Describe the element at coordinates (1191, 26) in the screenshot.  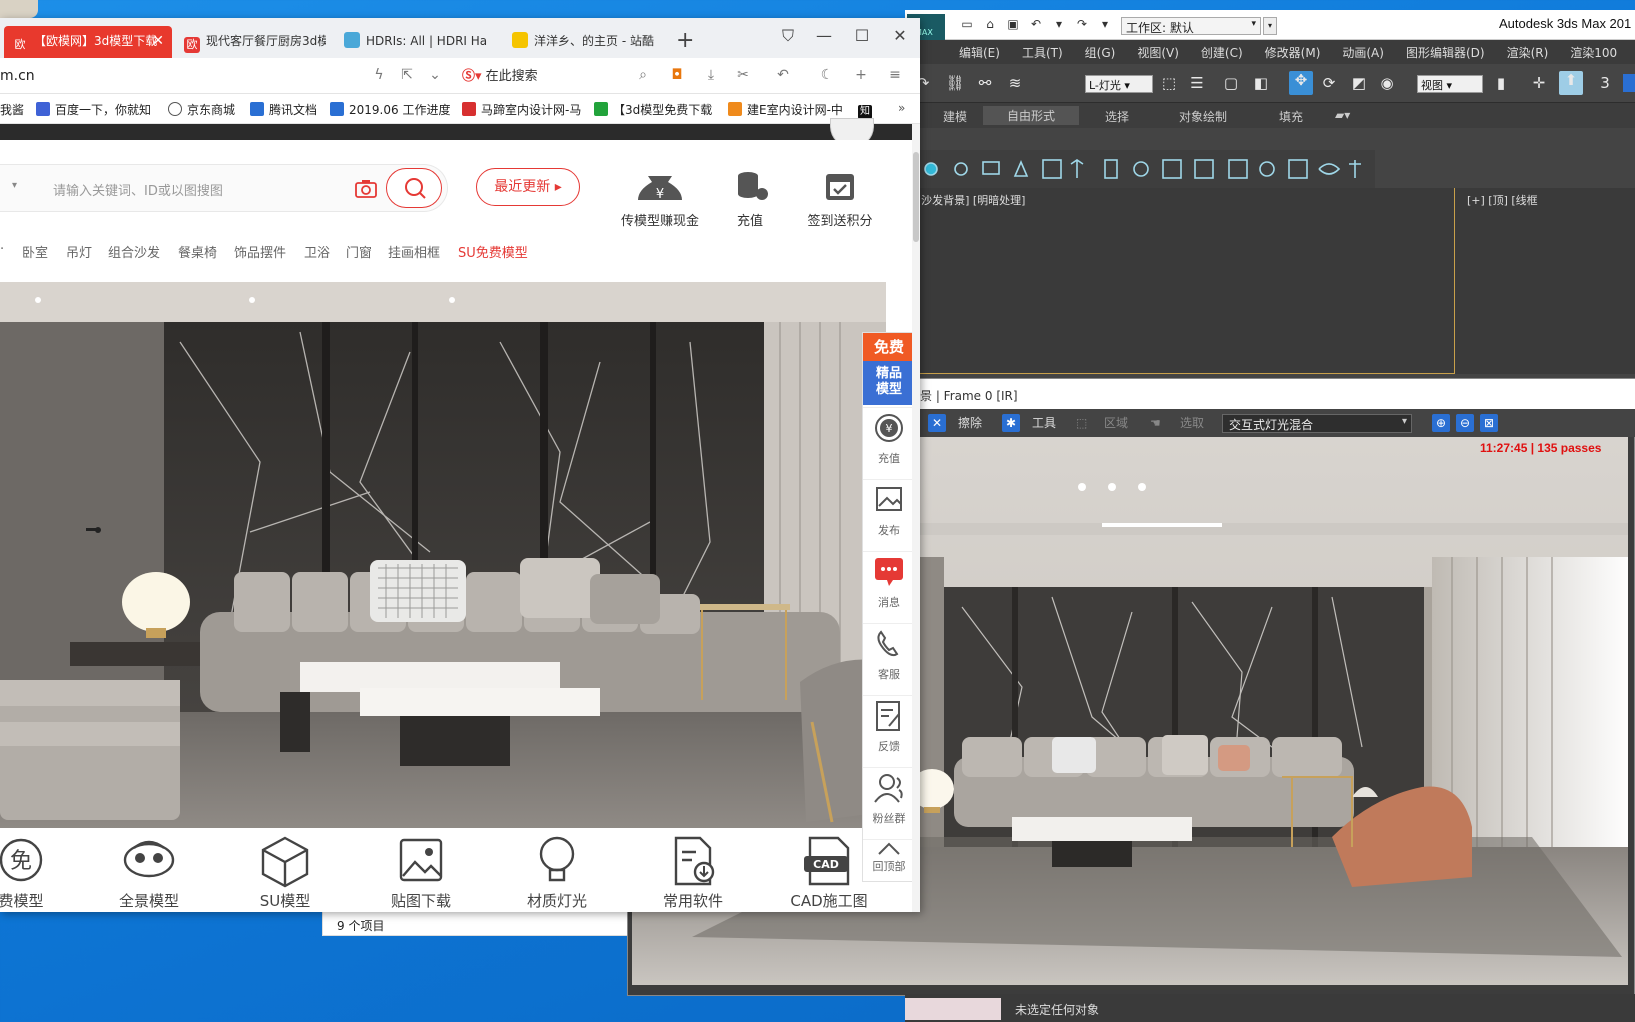
I see `workspace-select: 工作区: 默认 ▾` at that location.